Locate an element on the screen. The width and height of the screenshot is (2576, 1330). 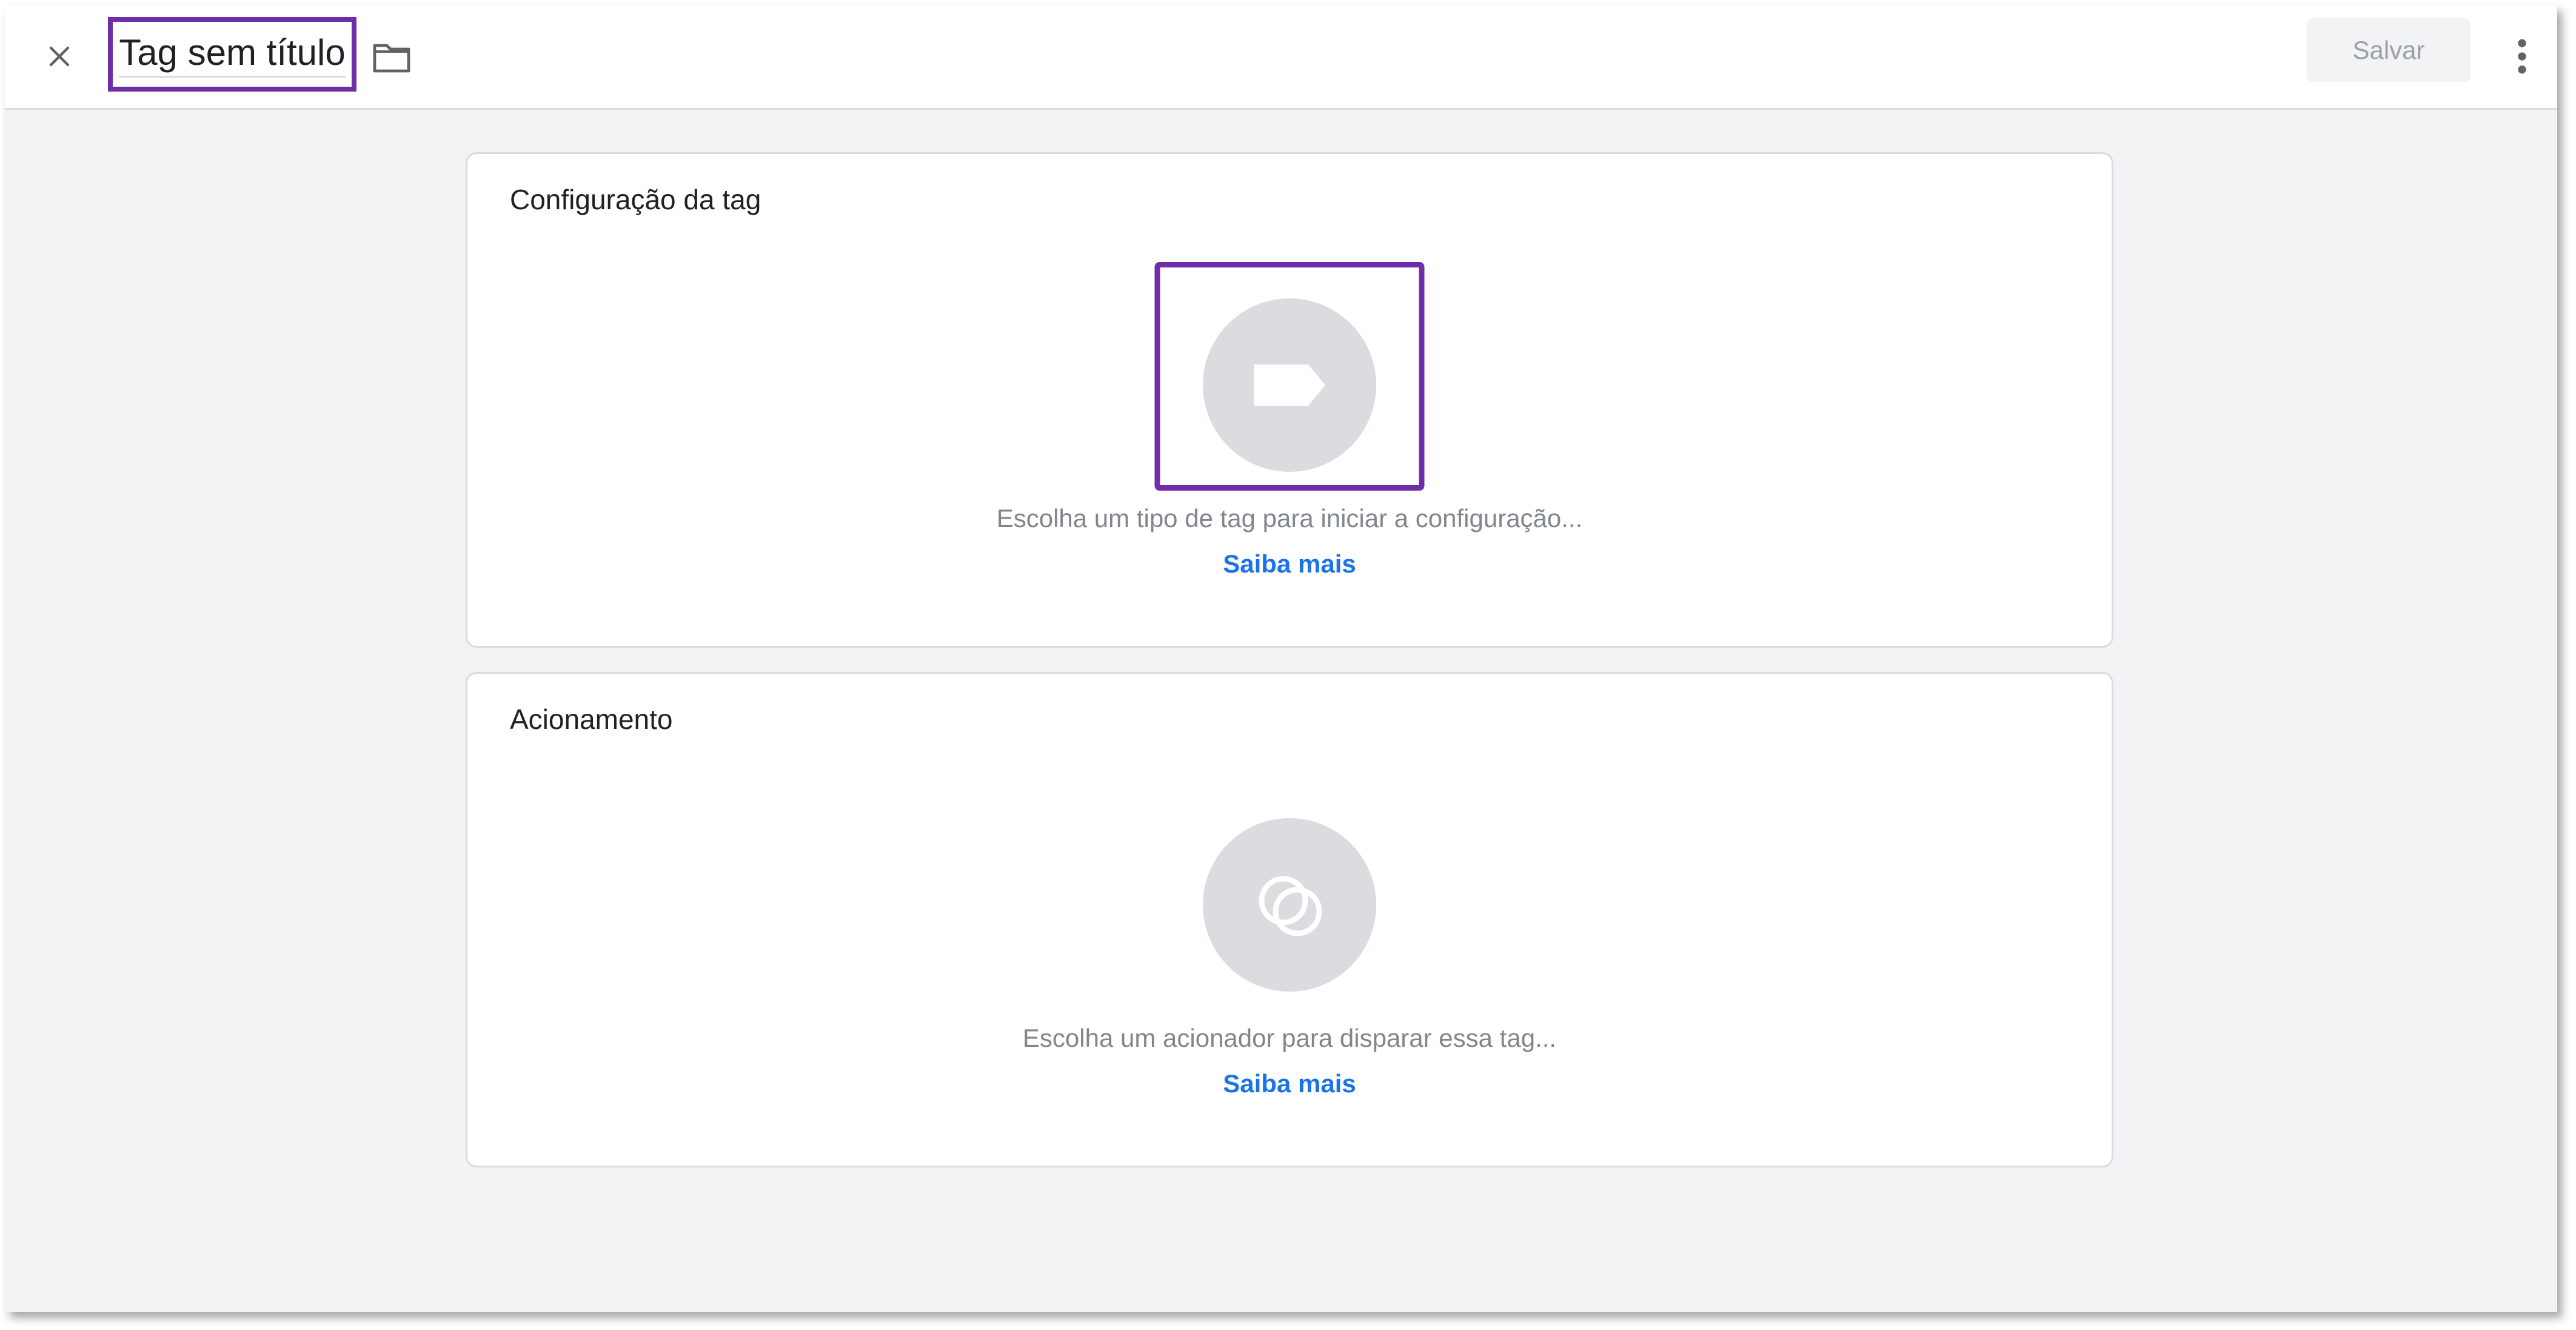
trigger-selector is located at coordinates (1289, 905).